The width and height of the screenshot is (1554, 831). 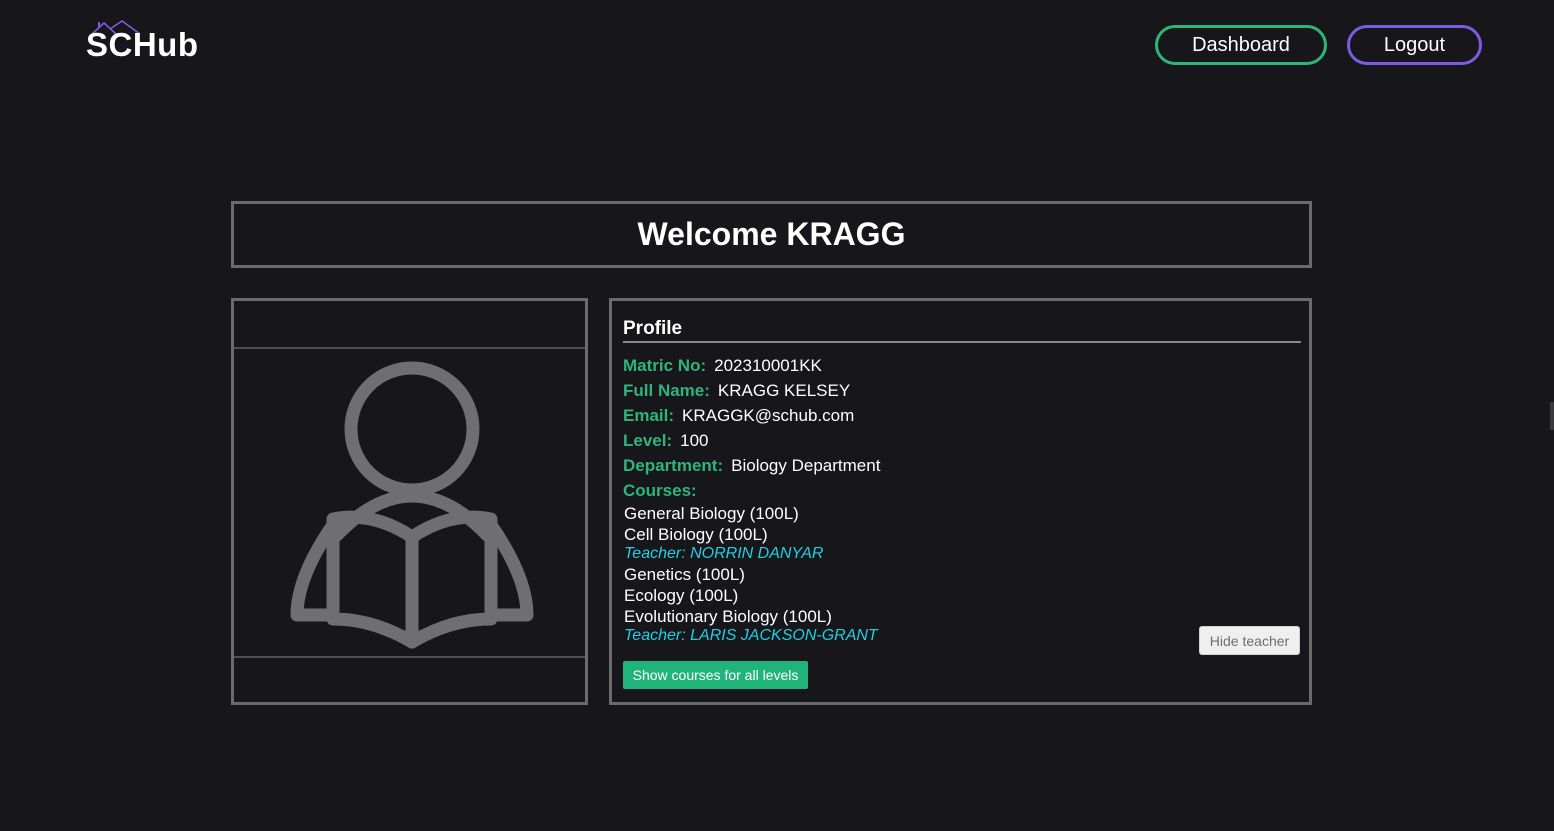 I want to click on level-value: 100, so click(x=694, y=440).